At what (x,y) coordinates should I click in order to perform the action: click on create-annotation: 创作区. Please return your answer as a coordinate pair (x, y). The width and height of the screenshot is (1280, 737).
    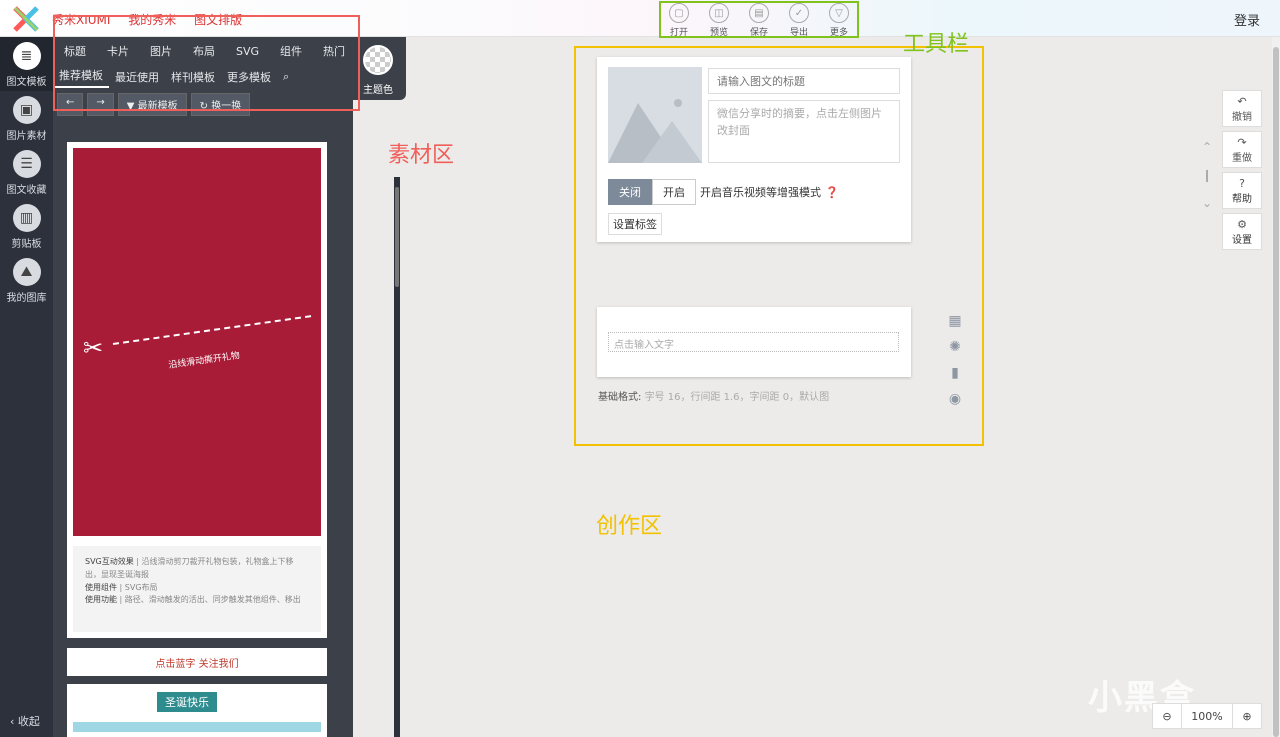
    Looking at the image, I should click on (629, 526).